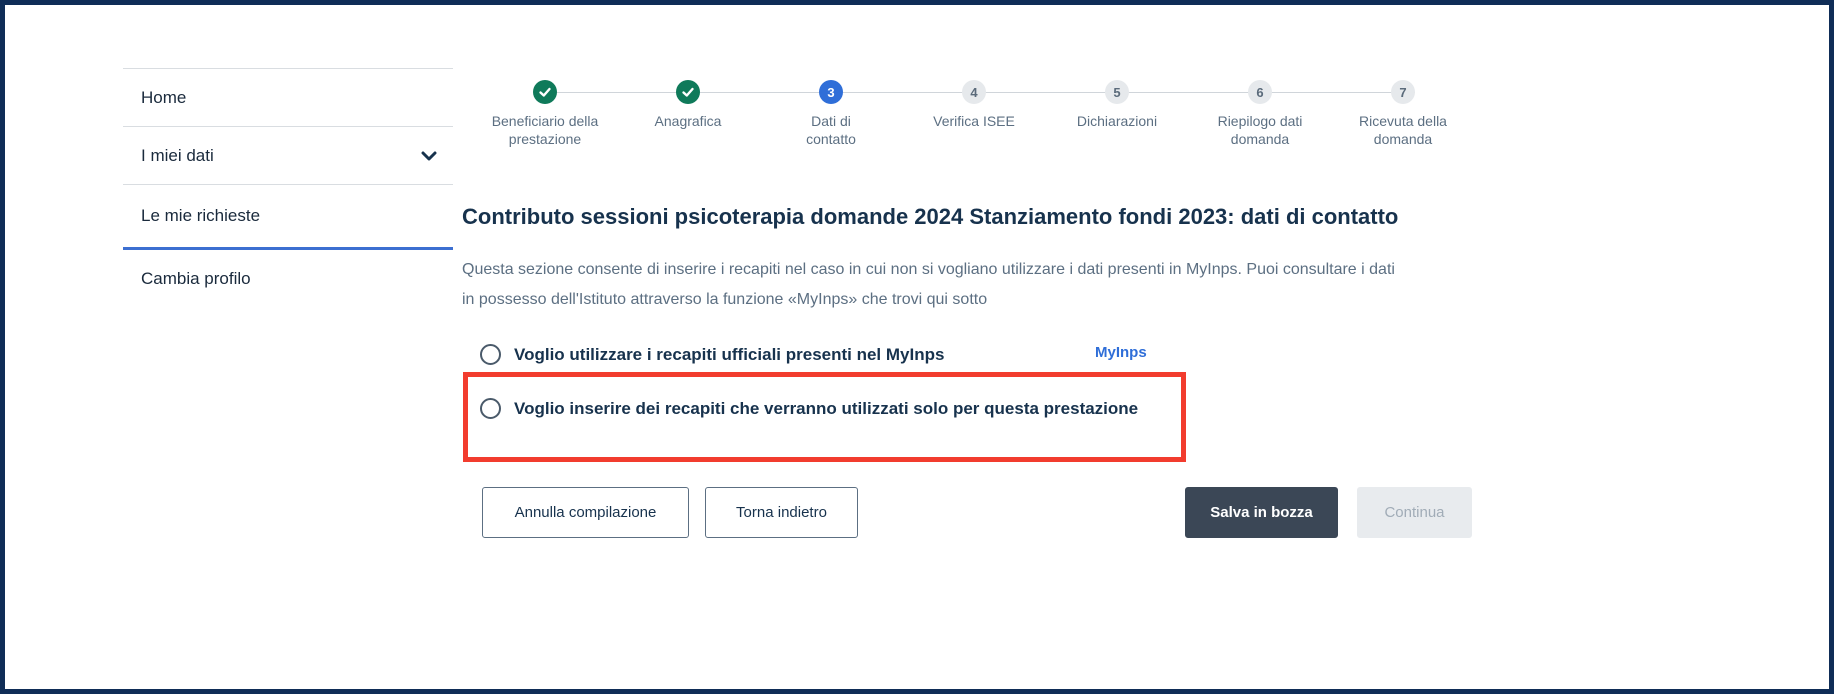 The height and width of the screenshot is (694, 1834). Describe the element at coordinates (288, 279) in the screenshot. I see `sidebar-item-cambia-profilo: Cambia profilo` at that location.